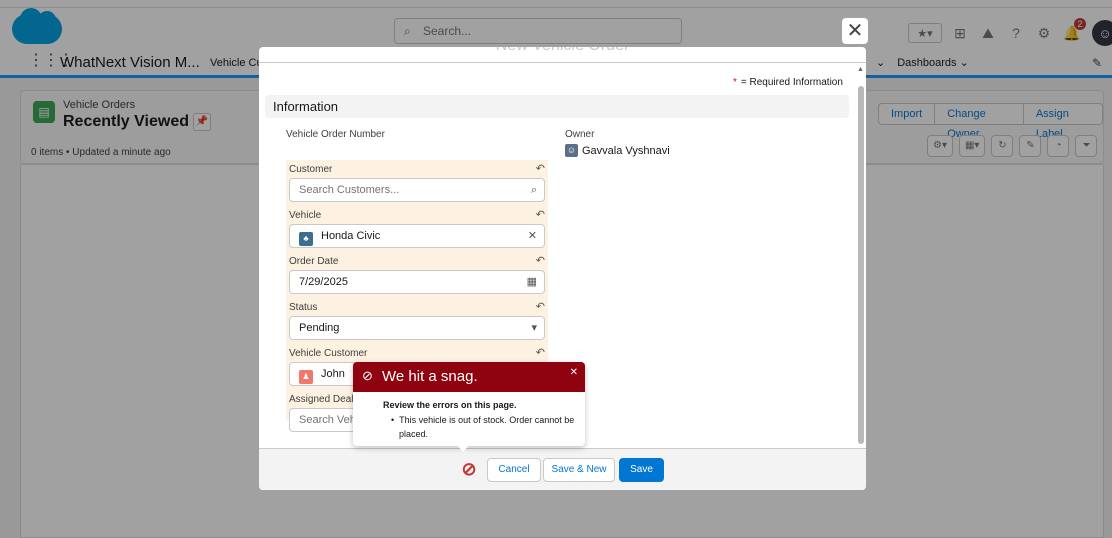 The width and height of the screenshot is (1112, 538). I want to click on error-subtitle: Review the errors on this page., so click(450, 405).